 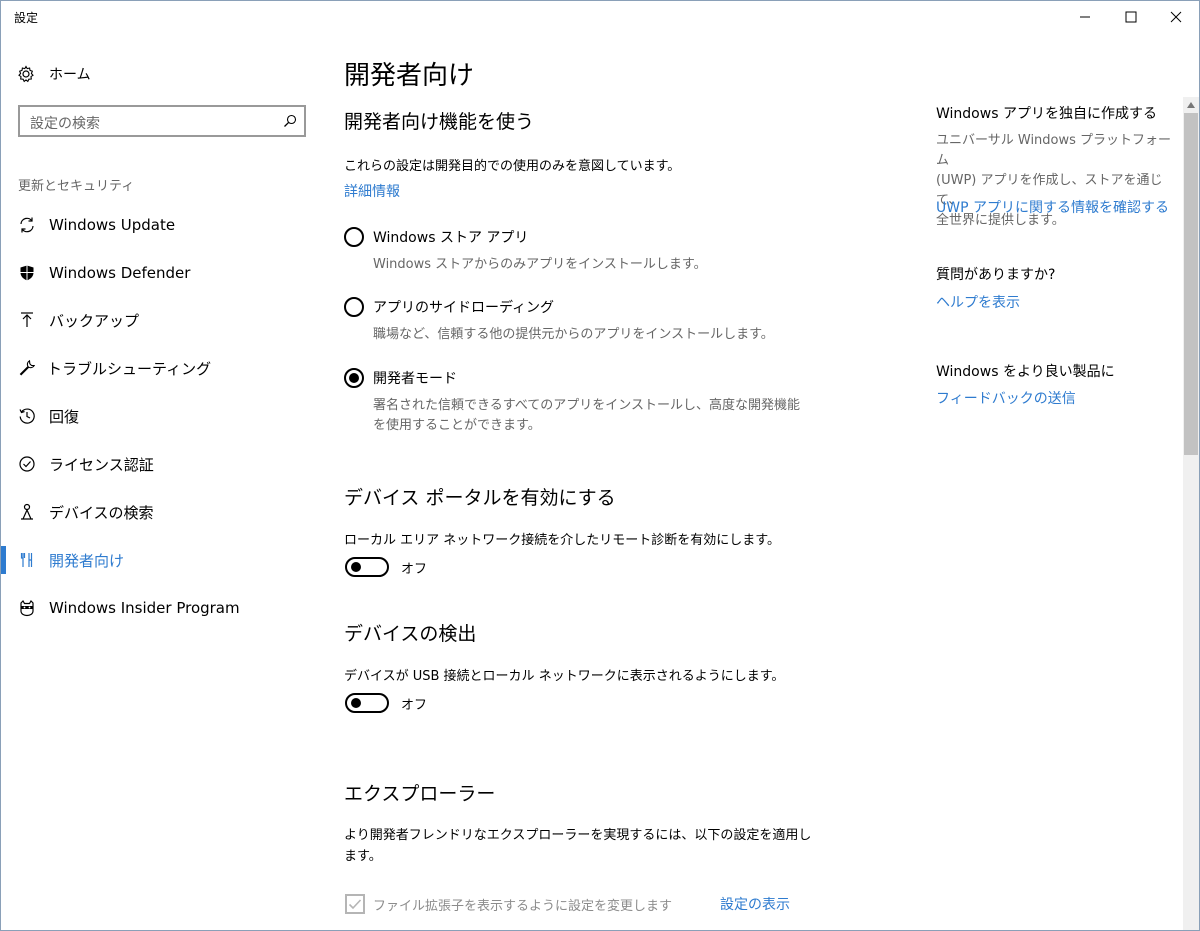 I want to click on ninja-cat-icon, so click(x=27, y=608).